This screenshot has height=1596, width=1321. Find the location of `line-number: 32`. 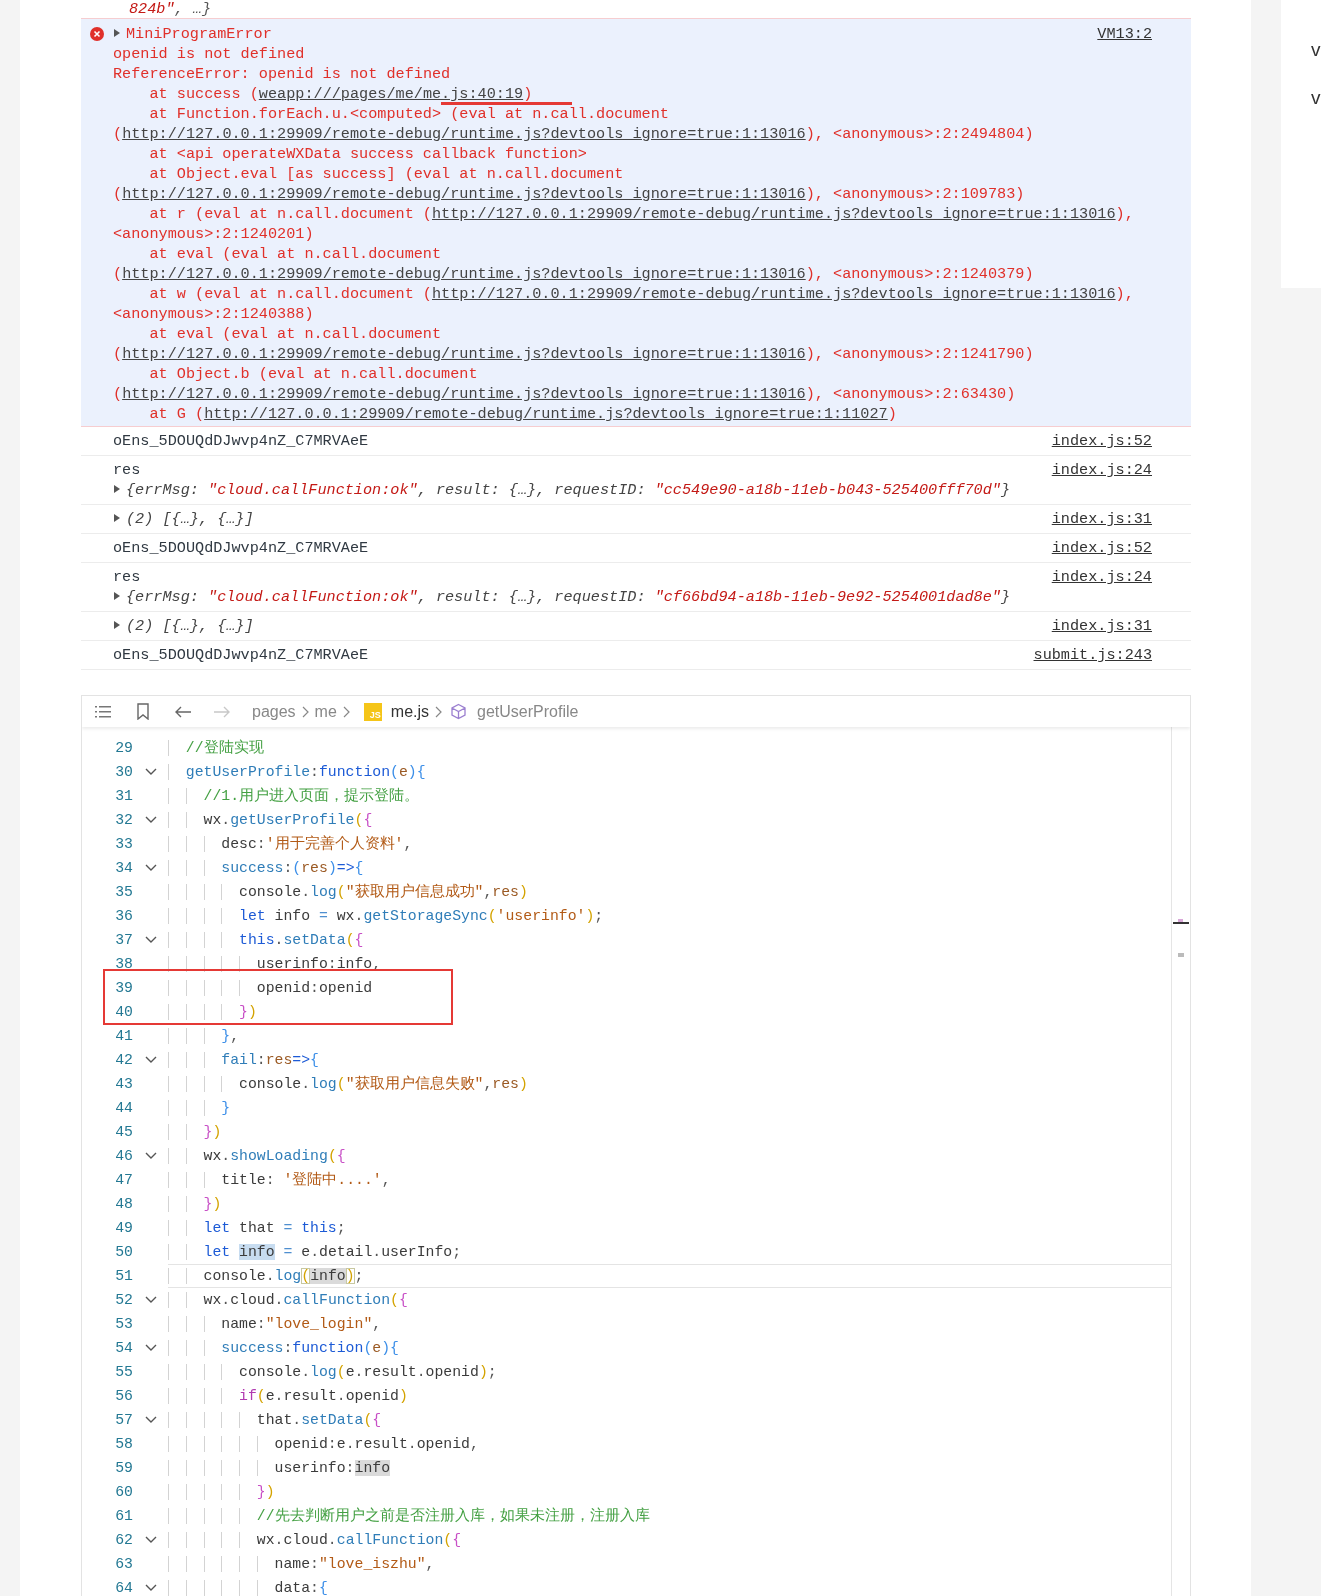

line-number: 32 is located at coordinates (123, 820).